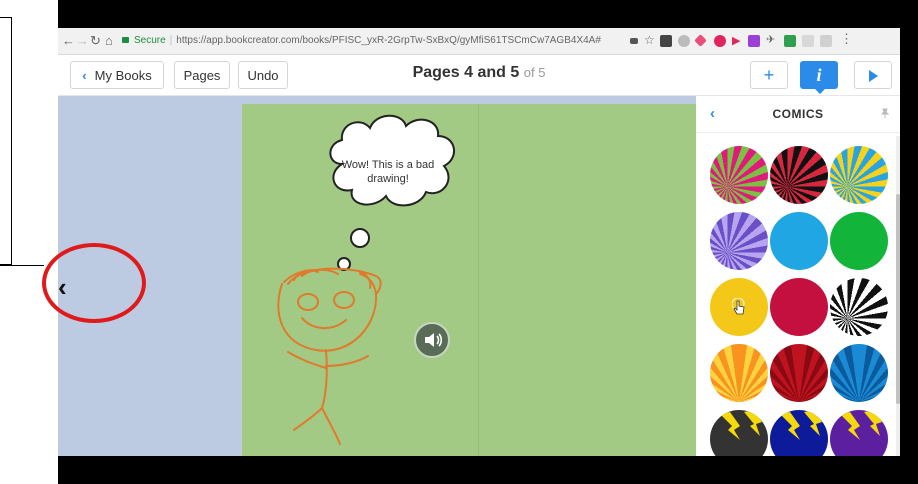 The width and height of the screenshot is (918, 484). I want to click on stick-figure-drawing, so click(329, 356).